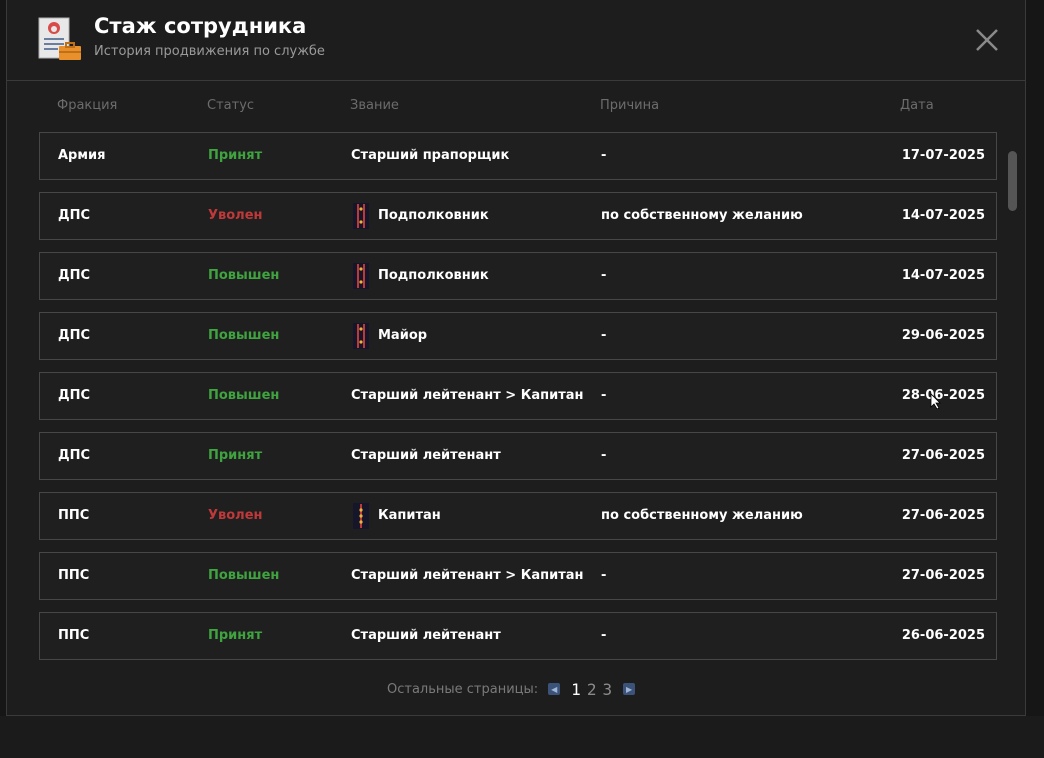 The height and width of the screenshot is (758, 1044). What do you see at coordinates (943, 395) in the screenshot?
I see `date-cell: 28-06-2025` at bounding box center [943, 395].